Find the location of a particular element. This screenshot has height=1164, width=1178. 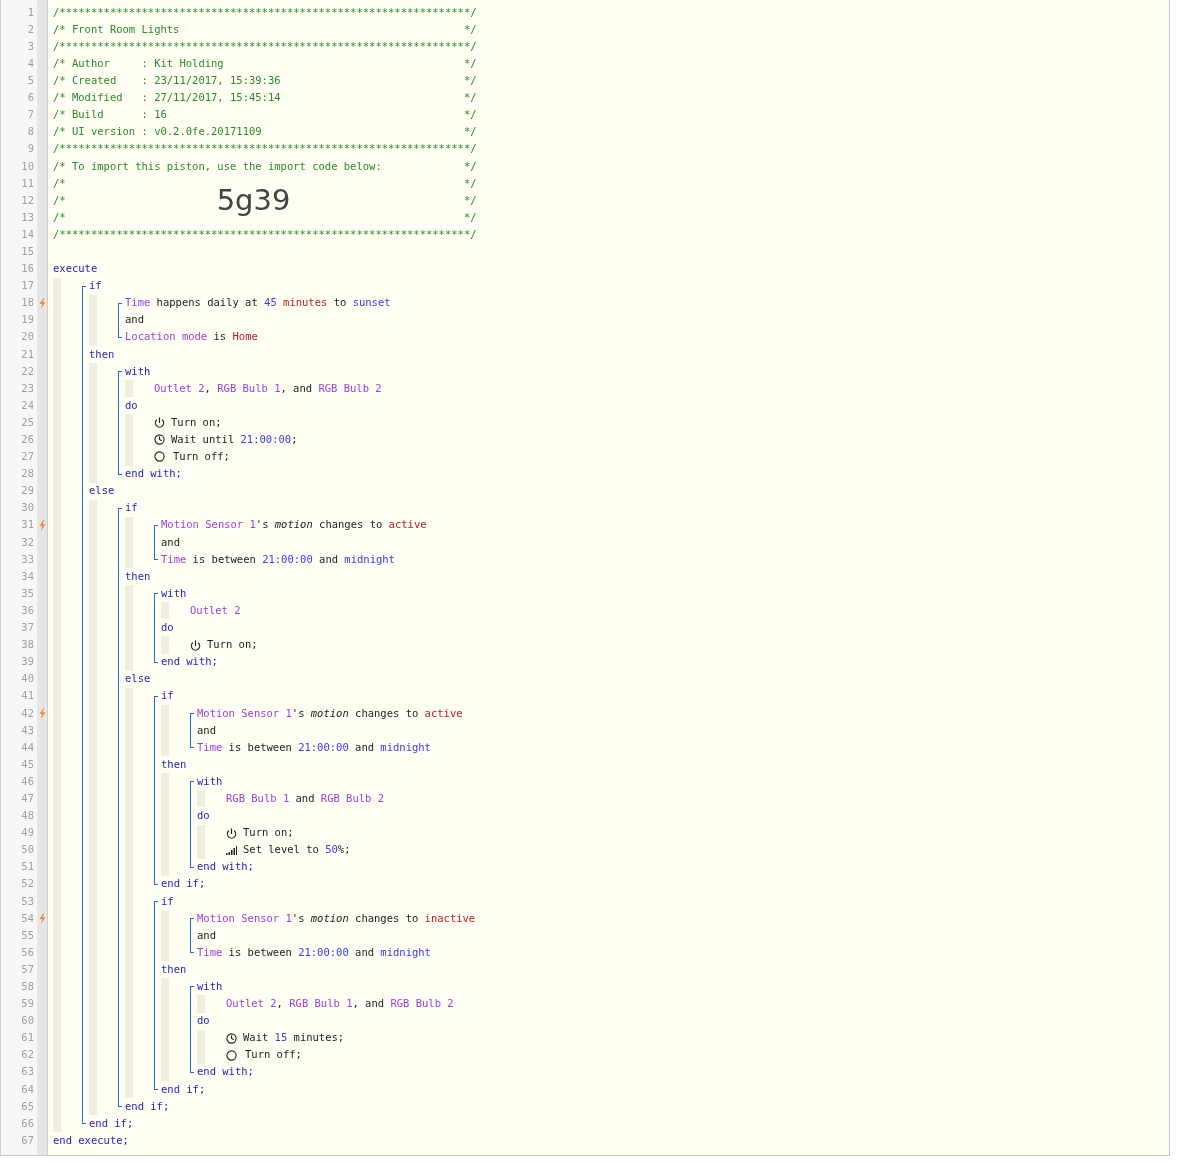

line-number: 6 is located at coordinates (30, 98).